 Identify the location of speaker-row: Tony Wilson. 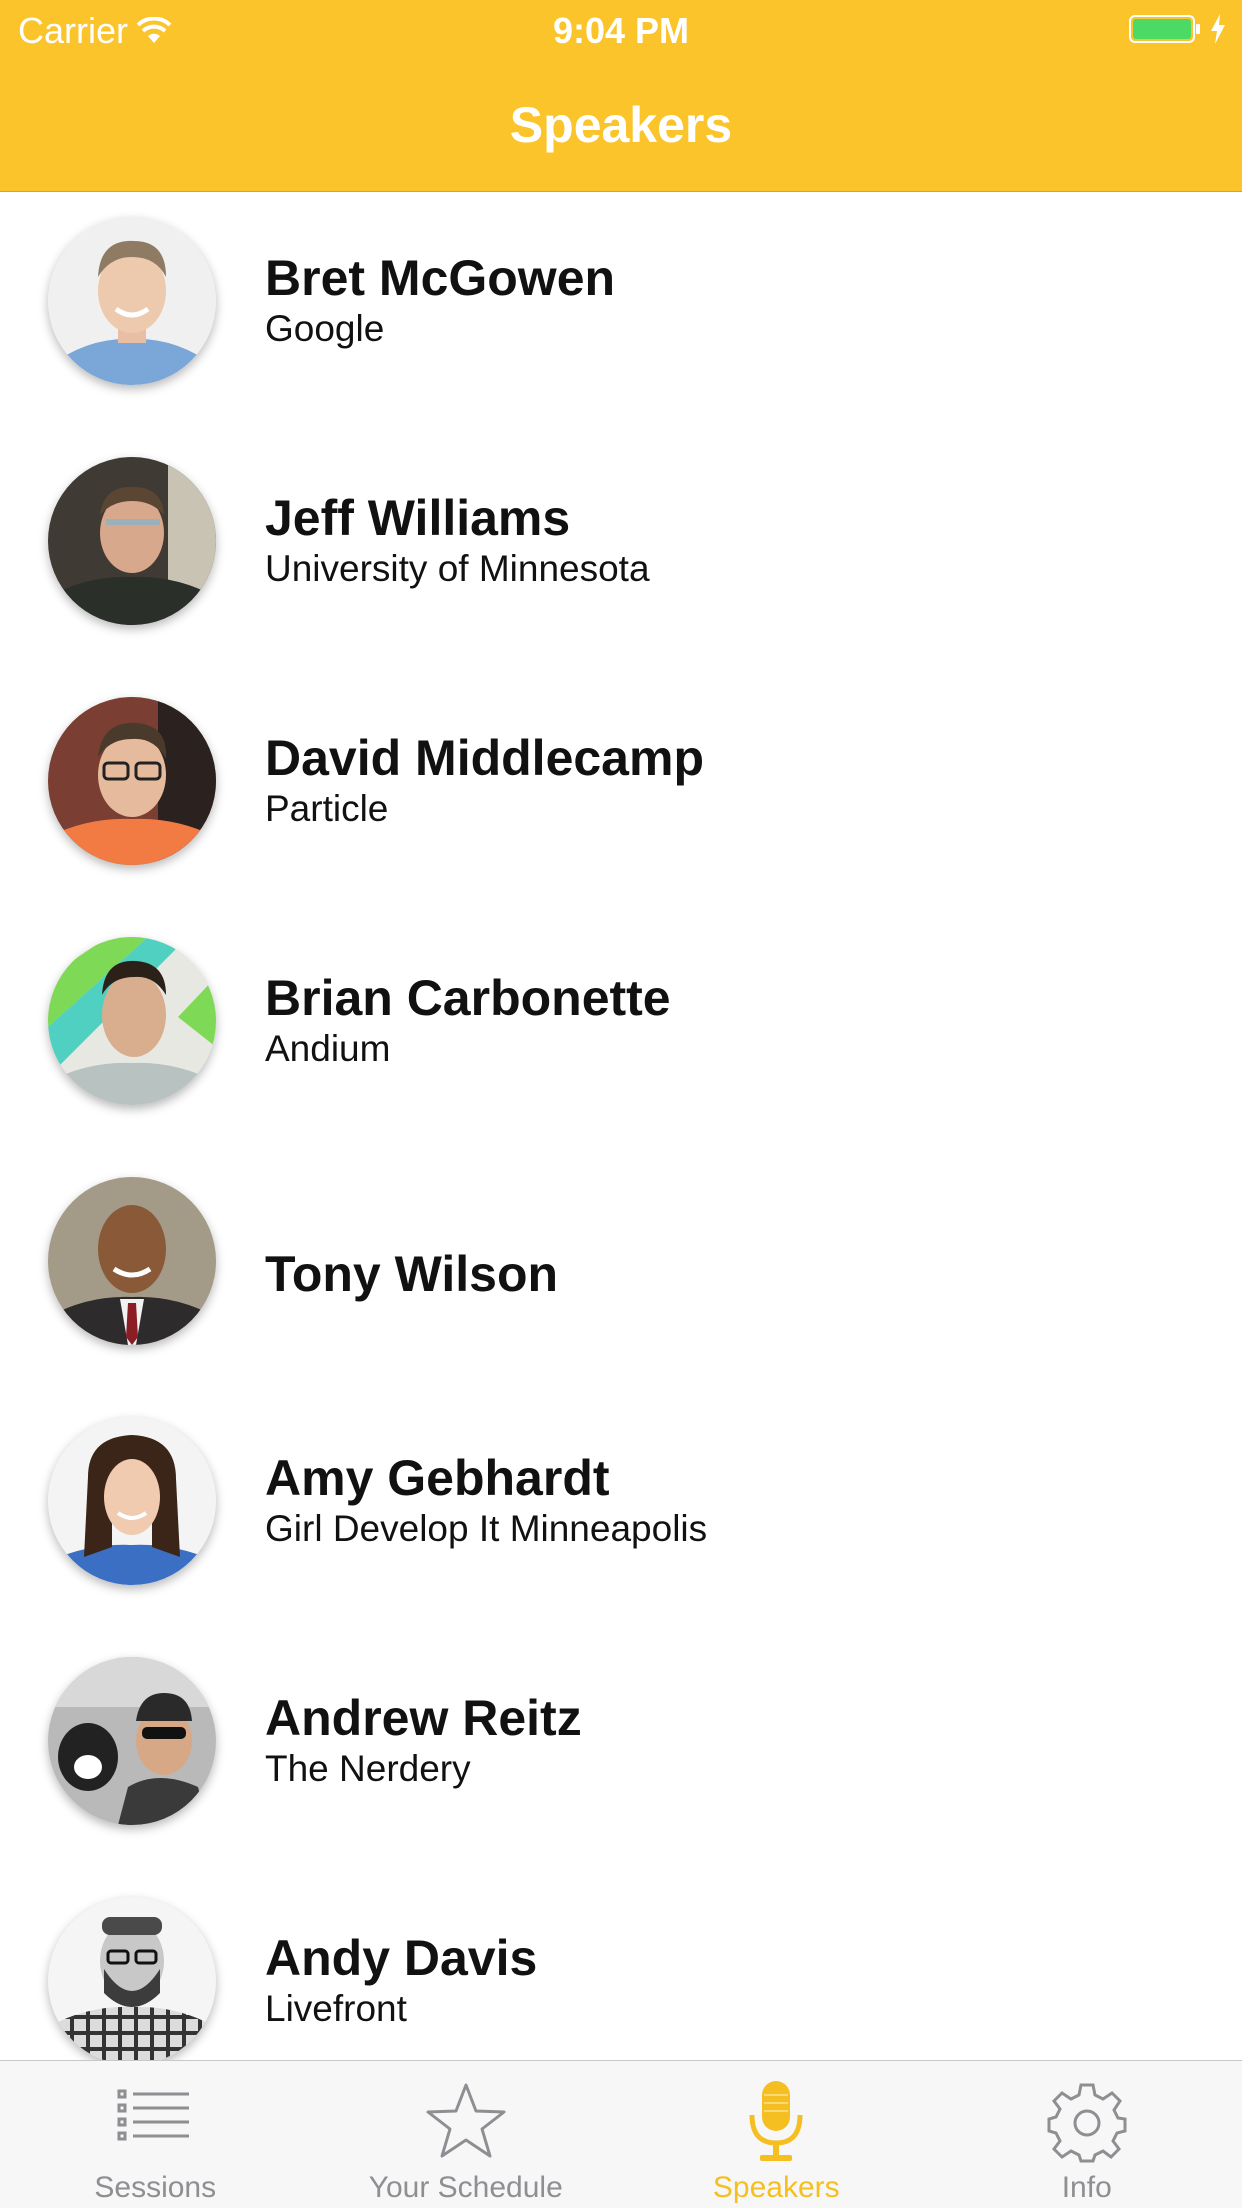
(621, 1273).